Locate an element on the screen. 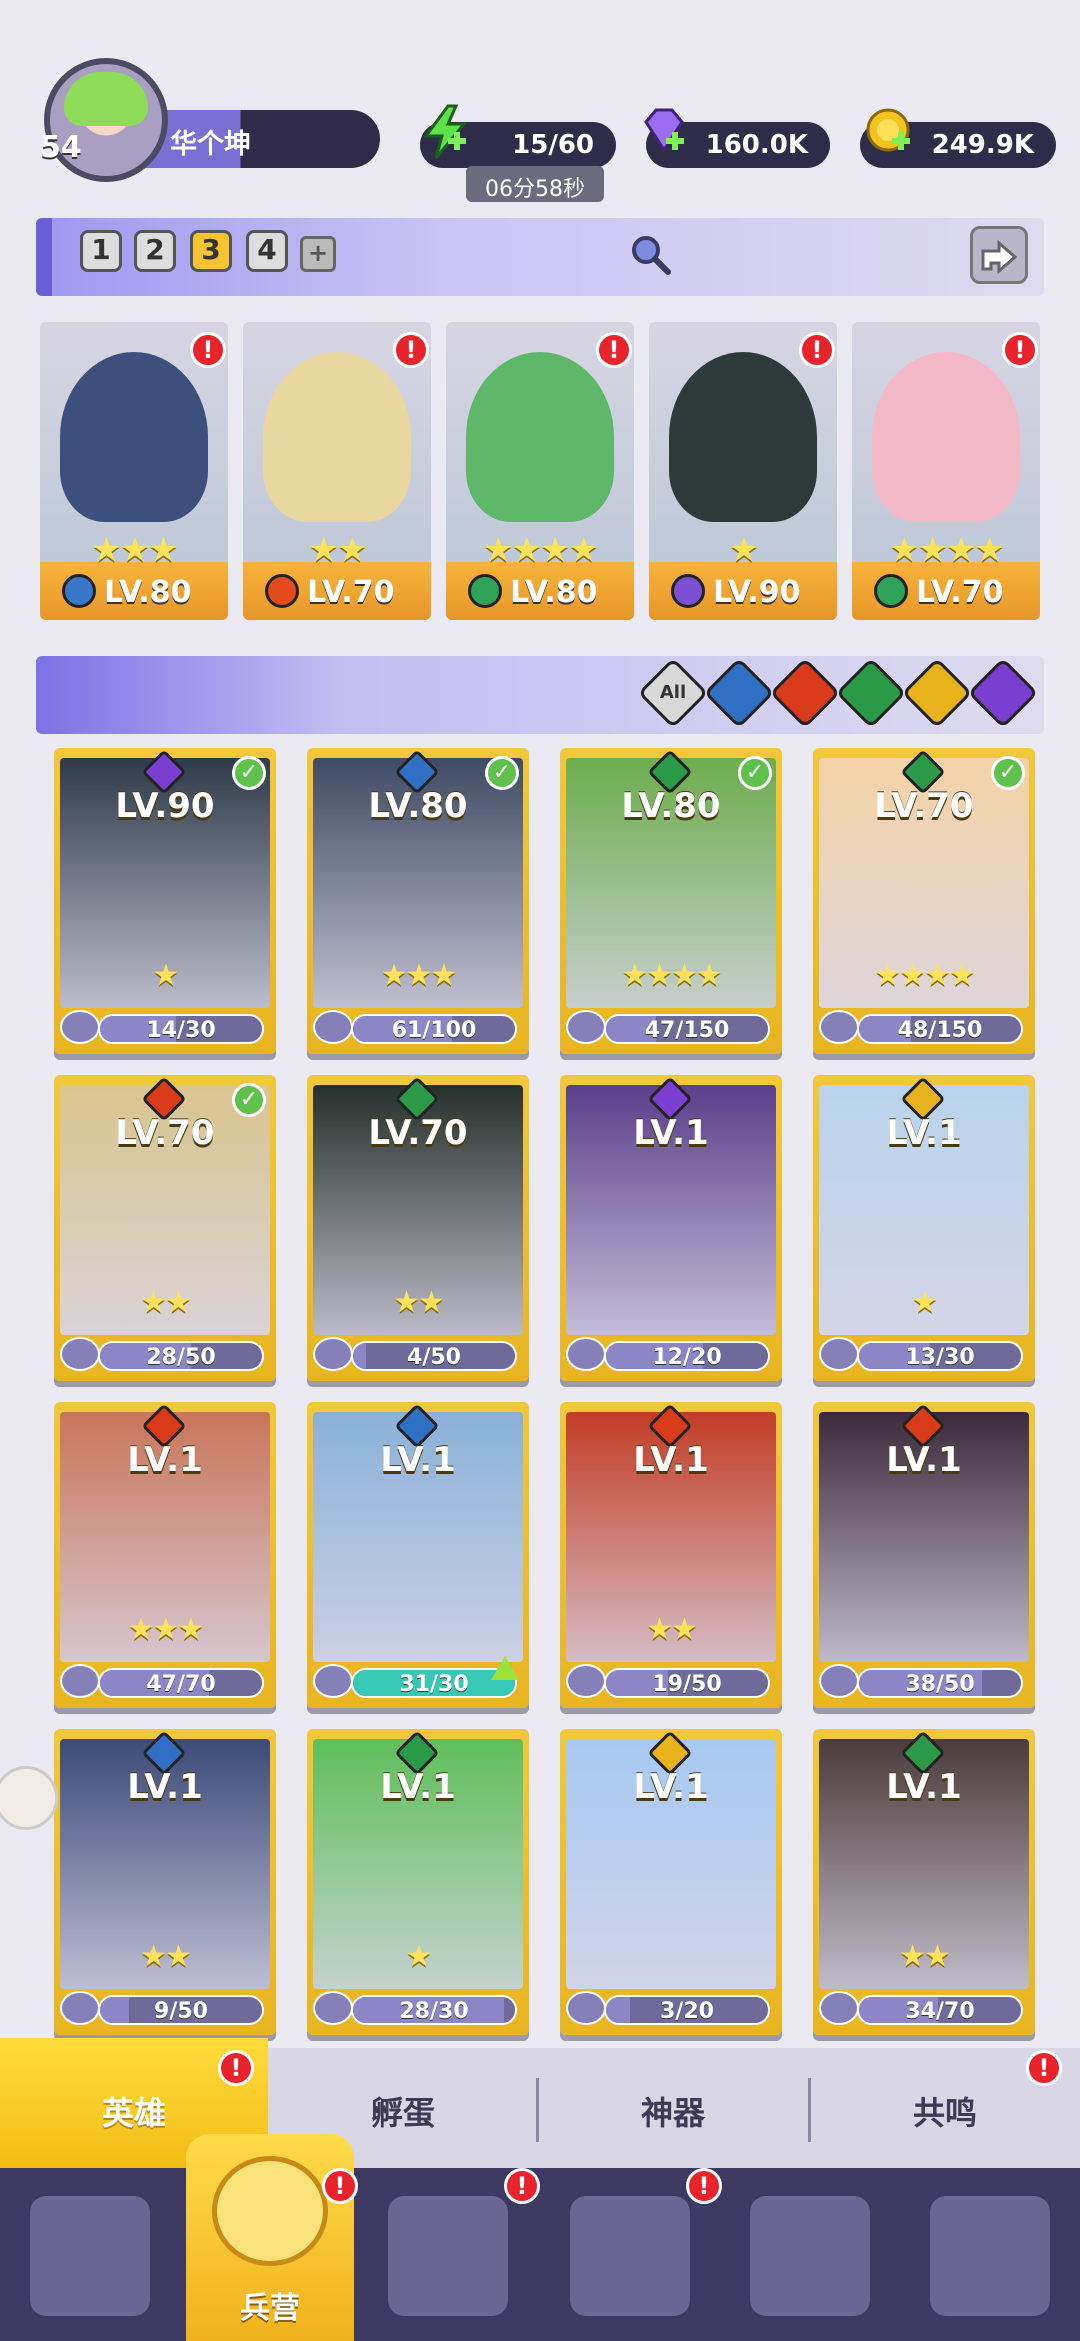 Image resolution: width=1080 pixels, height=2341 pixels. shard-progress-text: 12/20 is located at coordinates (687, 1357).